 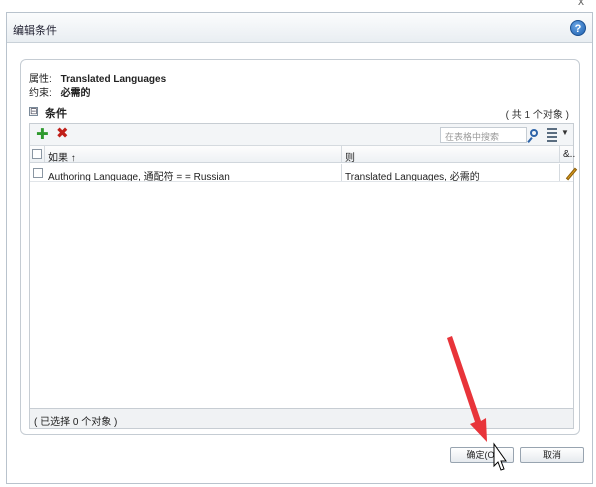 What do you see at coordinates (75, 93) in the screenshot?
I see `constraint-value: 必需的` at bounding box center [75, 93].